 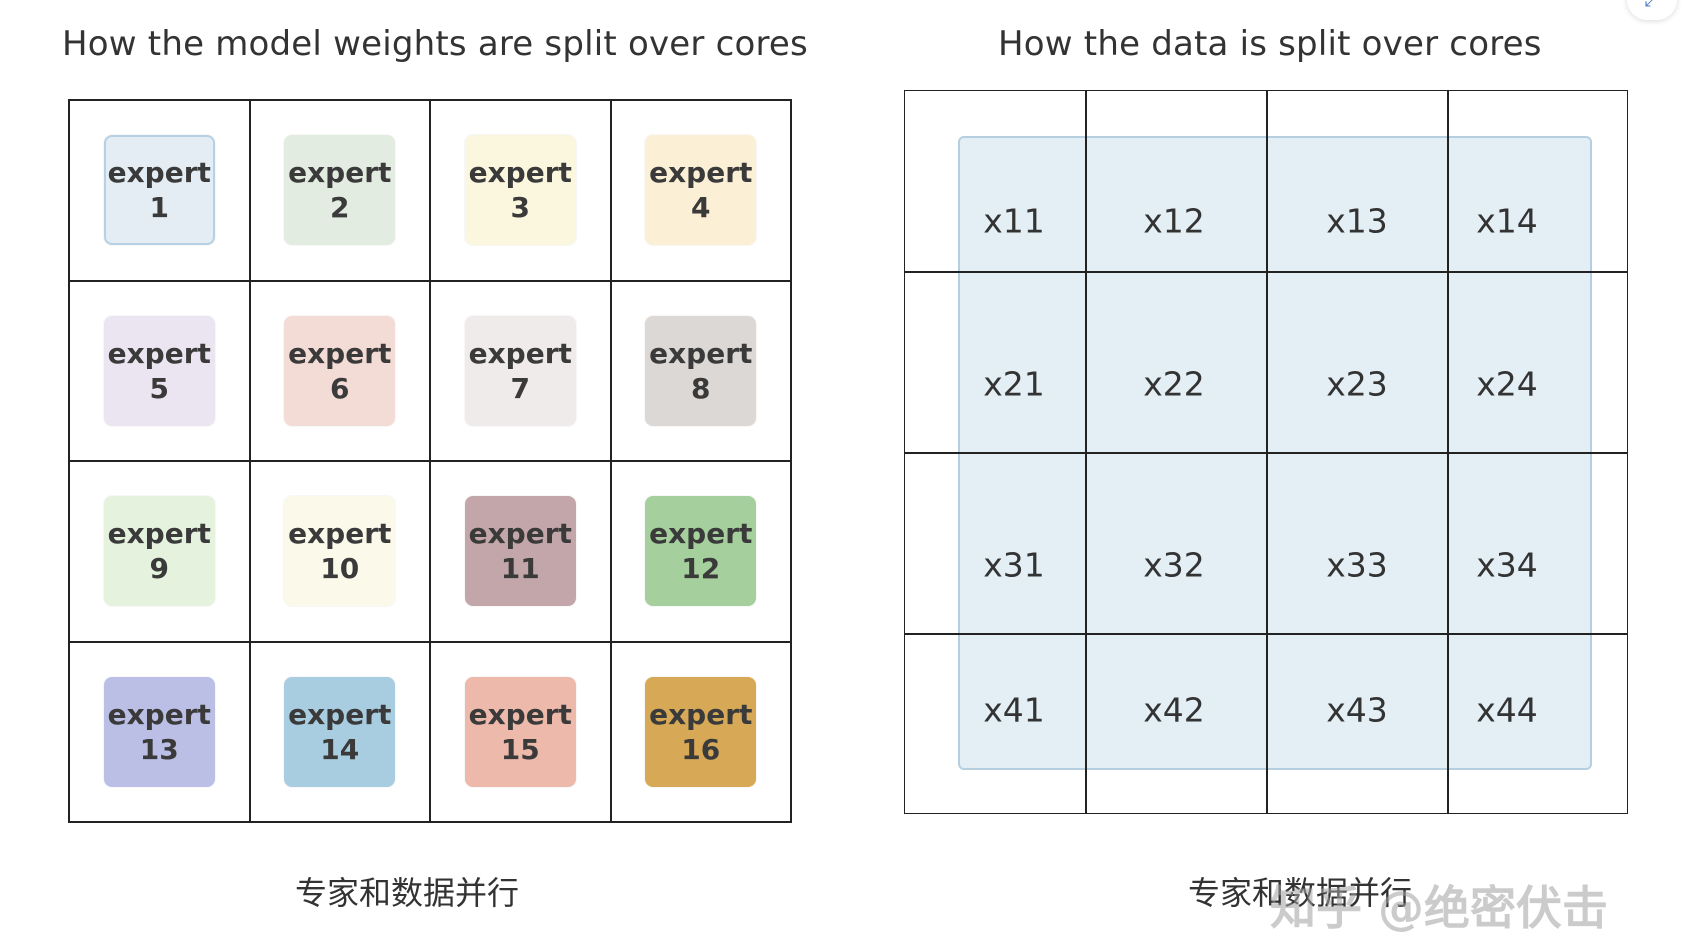 I want to click on core-cell: expert 12, so click(x=700, y=551).